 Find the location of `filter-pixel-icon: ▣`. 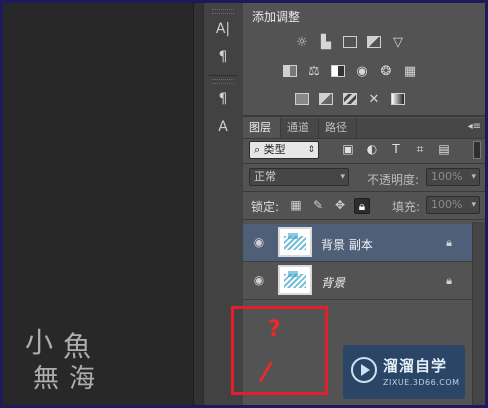

filter-pixel-icon: ▣ is located at coordinates (348, 149).